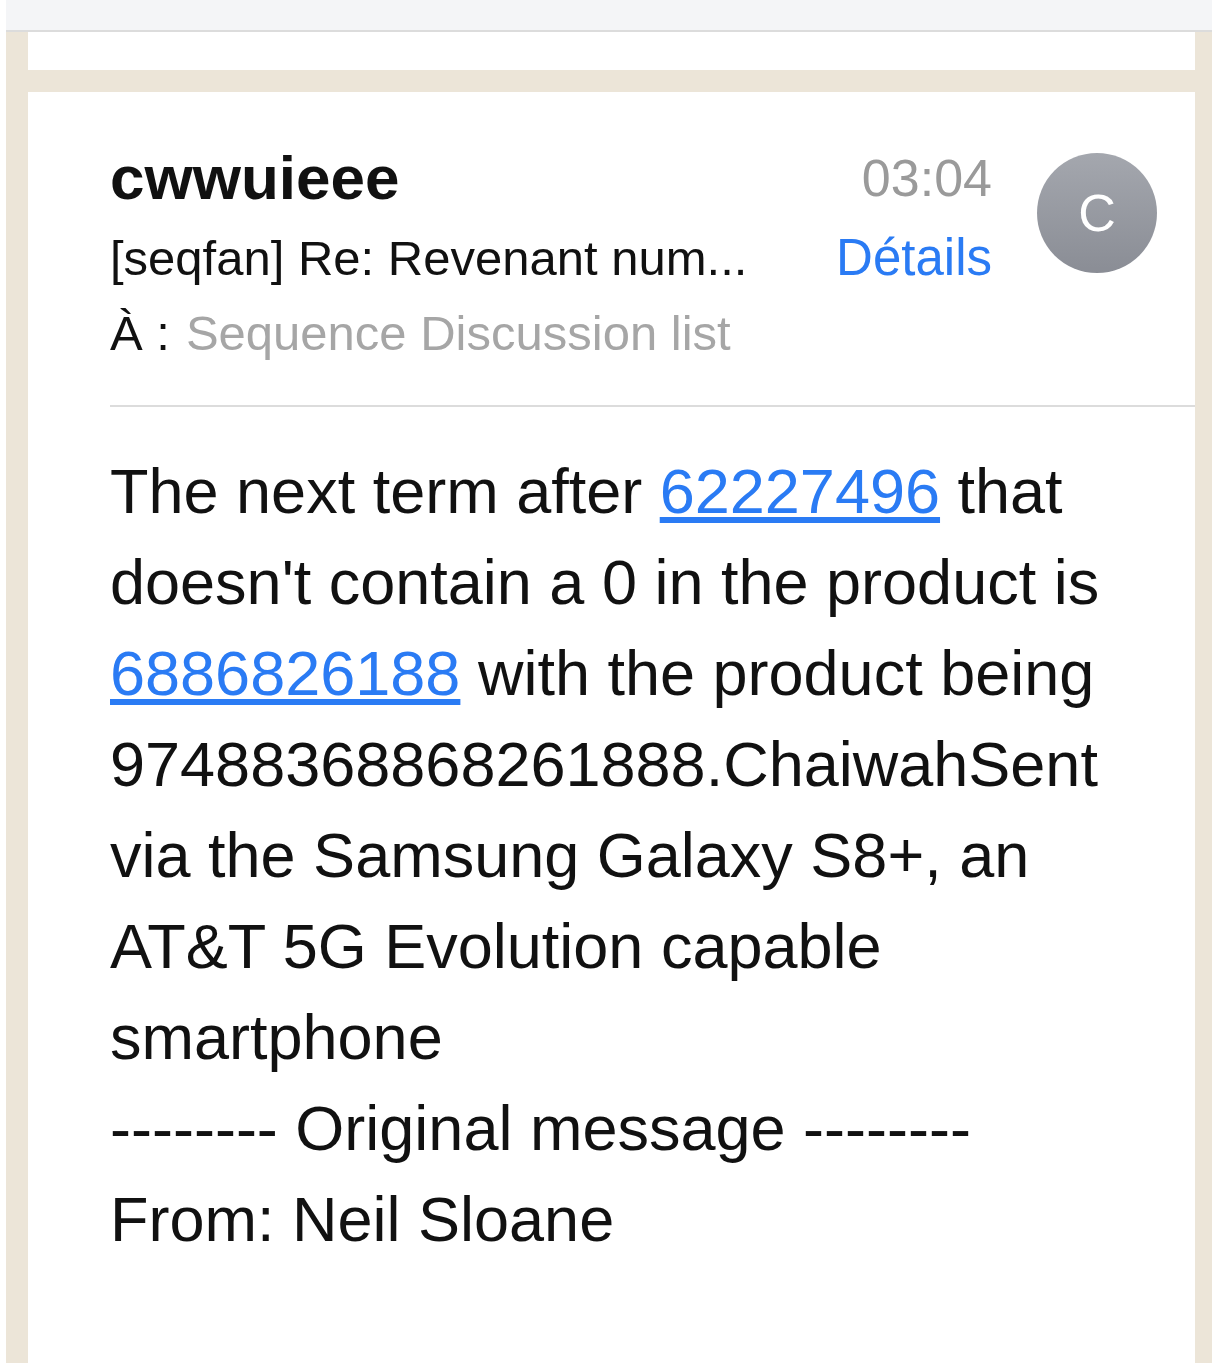 This screenshot has height=1363, width=1212. What do you see at coordinates (363, 1219) in the screenshot?
I see `message-line: From: Neil Sloane` at bounding box center [363, 1219].